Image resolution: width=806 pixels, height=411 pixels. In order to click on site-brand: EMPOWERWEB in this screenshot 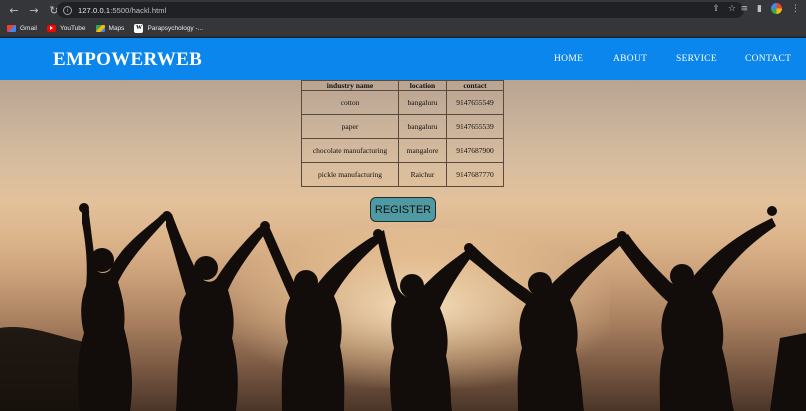, I will do `click(127, 60)`.